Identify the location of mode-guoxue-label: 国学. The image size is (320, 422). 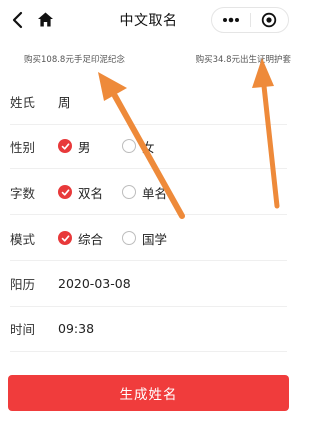
(155, 239).